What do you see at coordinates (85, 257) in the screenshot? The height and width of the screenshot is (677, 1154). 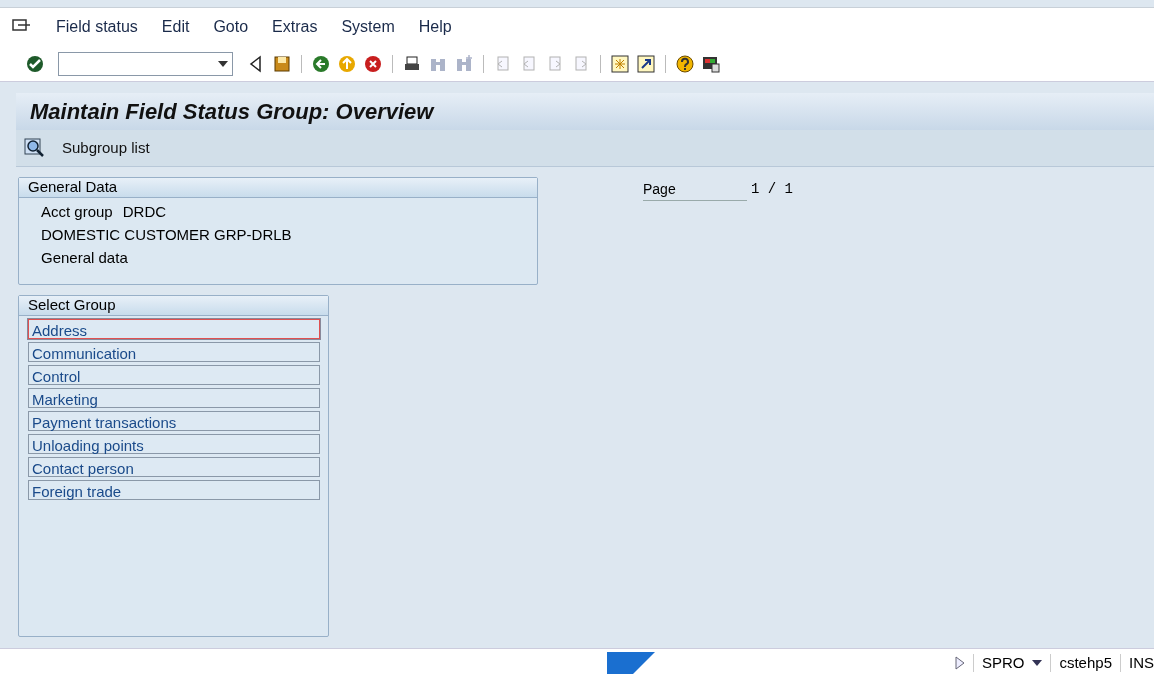 I see `text-line: General data` at bounding box center [85, 257].